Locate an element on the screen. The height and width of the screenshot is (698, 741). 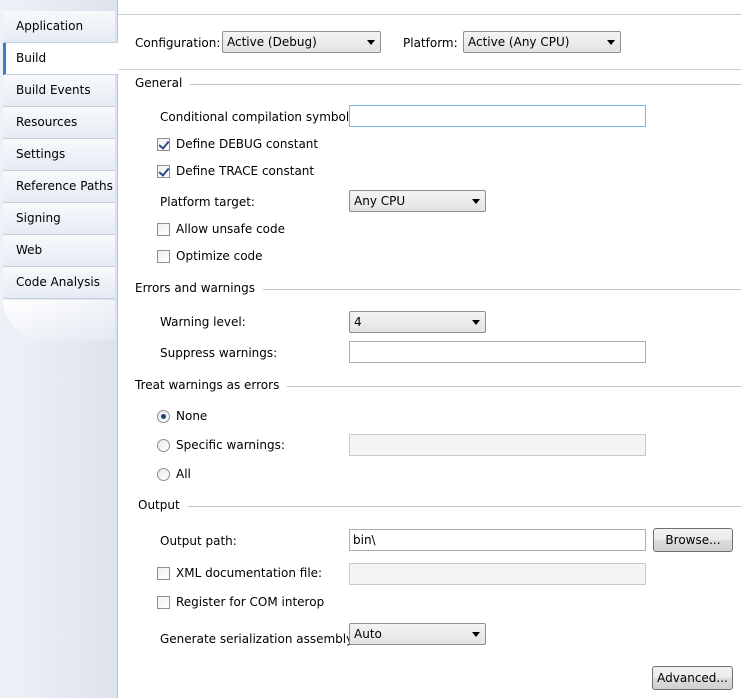
treat-specific-radio is located at coordinates (163, 445).